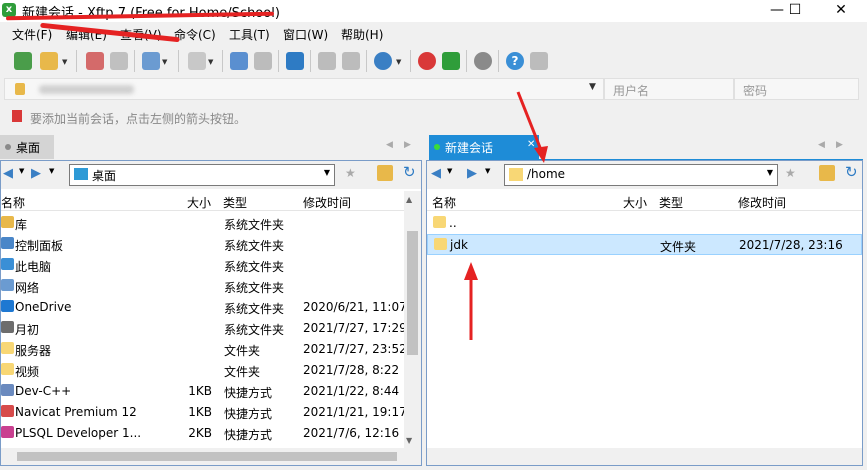  Describe the element at coordinates (506, 215) in the screenshot. I see `annotation-arrows` at that location.